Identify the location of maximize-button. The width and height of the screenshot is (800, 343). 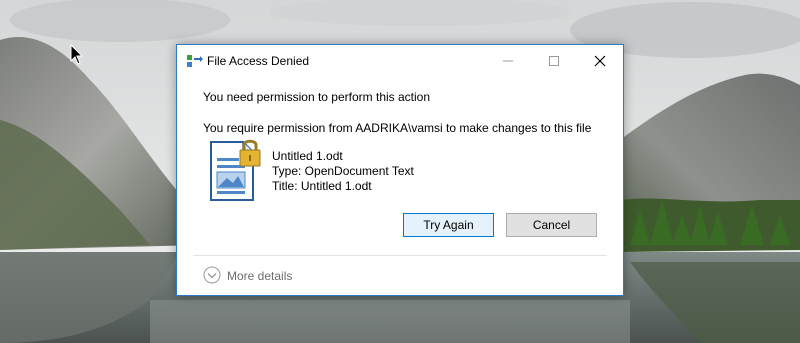
(554, 60).